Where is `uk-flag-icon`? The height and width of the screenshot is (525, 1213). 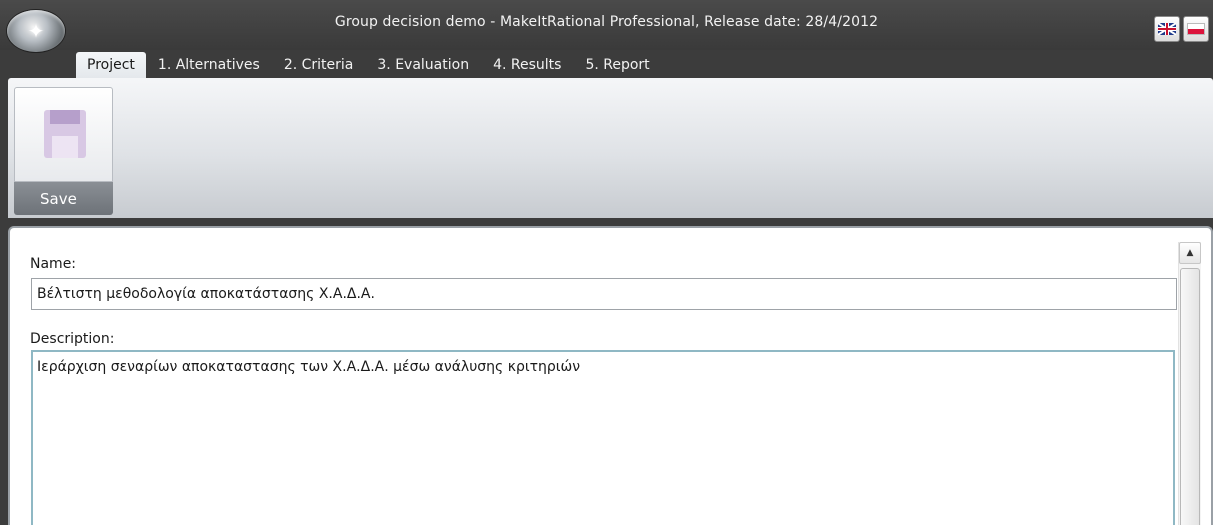 uk-flag-icon is located at coordinates (1167, 29).